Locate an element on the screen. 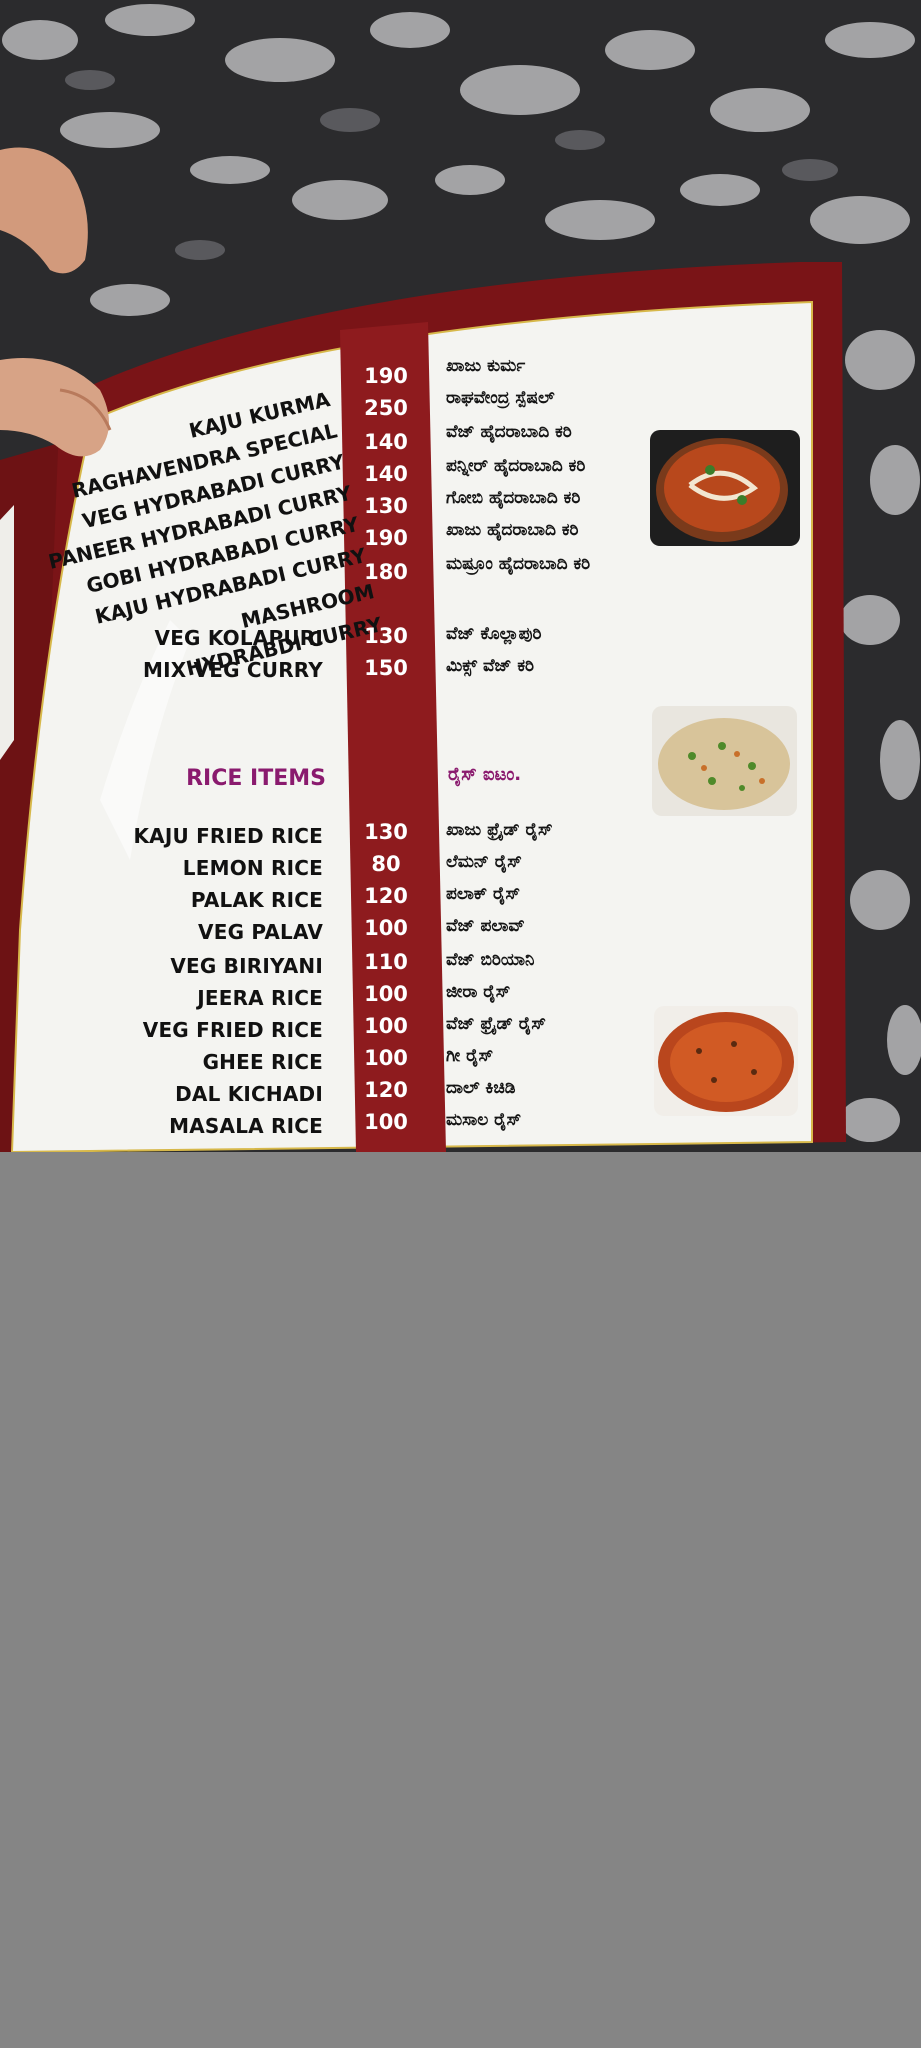 This screenshot has height=2048, width=921. item-kannada: ವೆಜ್ ಫ್ರೈಡ್ ರೈಸ್ is located at coordinates (496, 1024).